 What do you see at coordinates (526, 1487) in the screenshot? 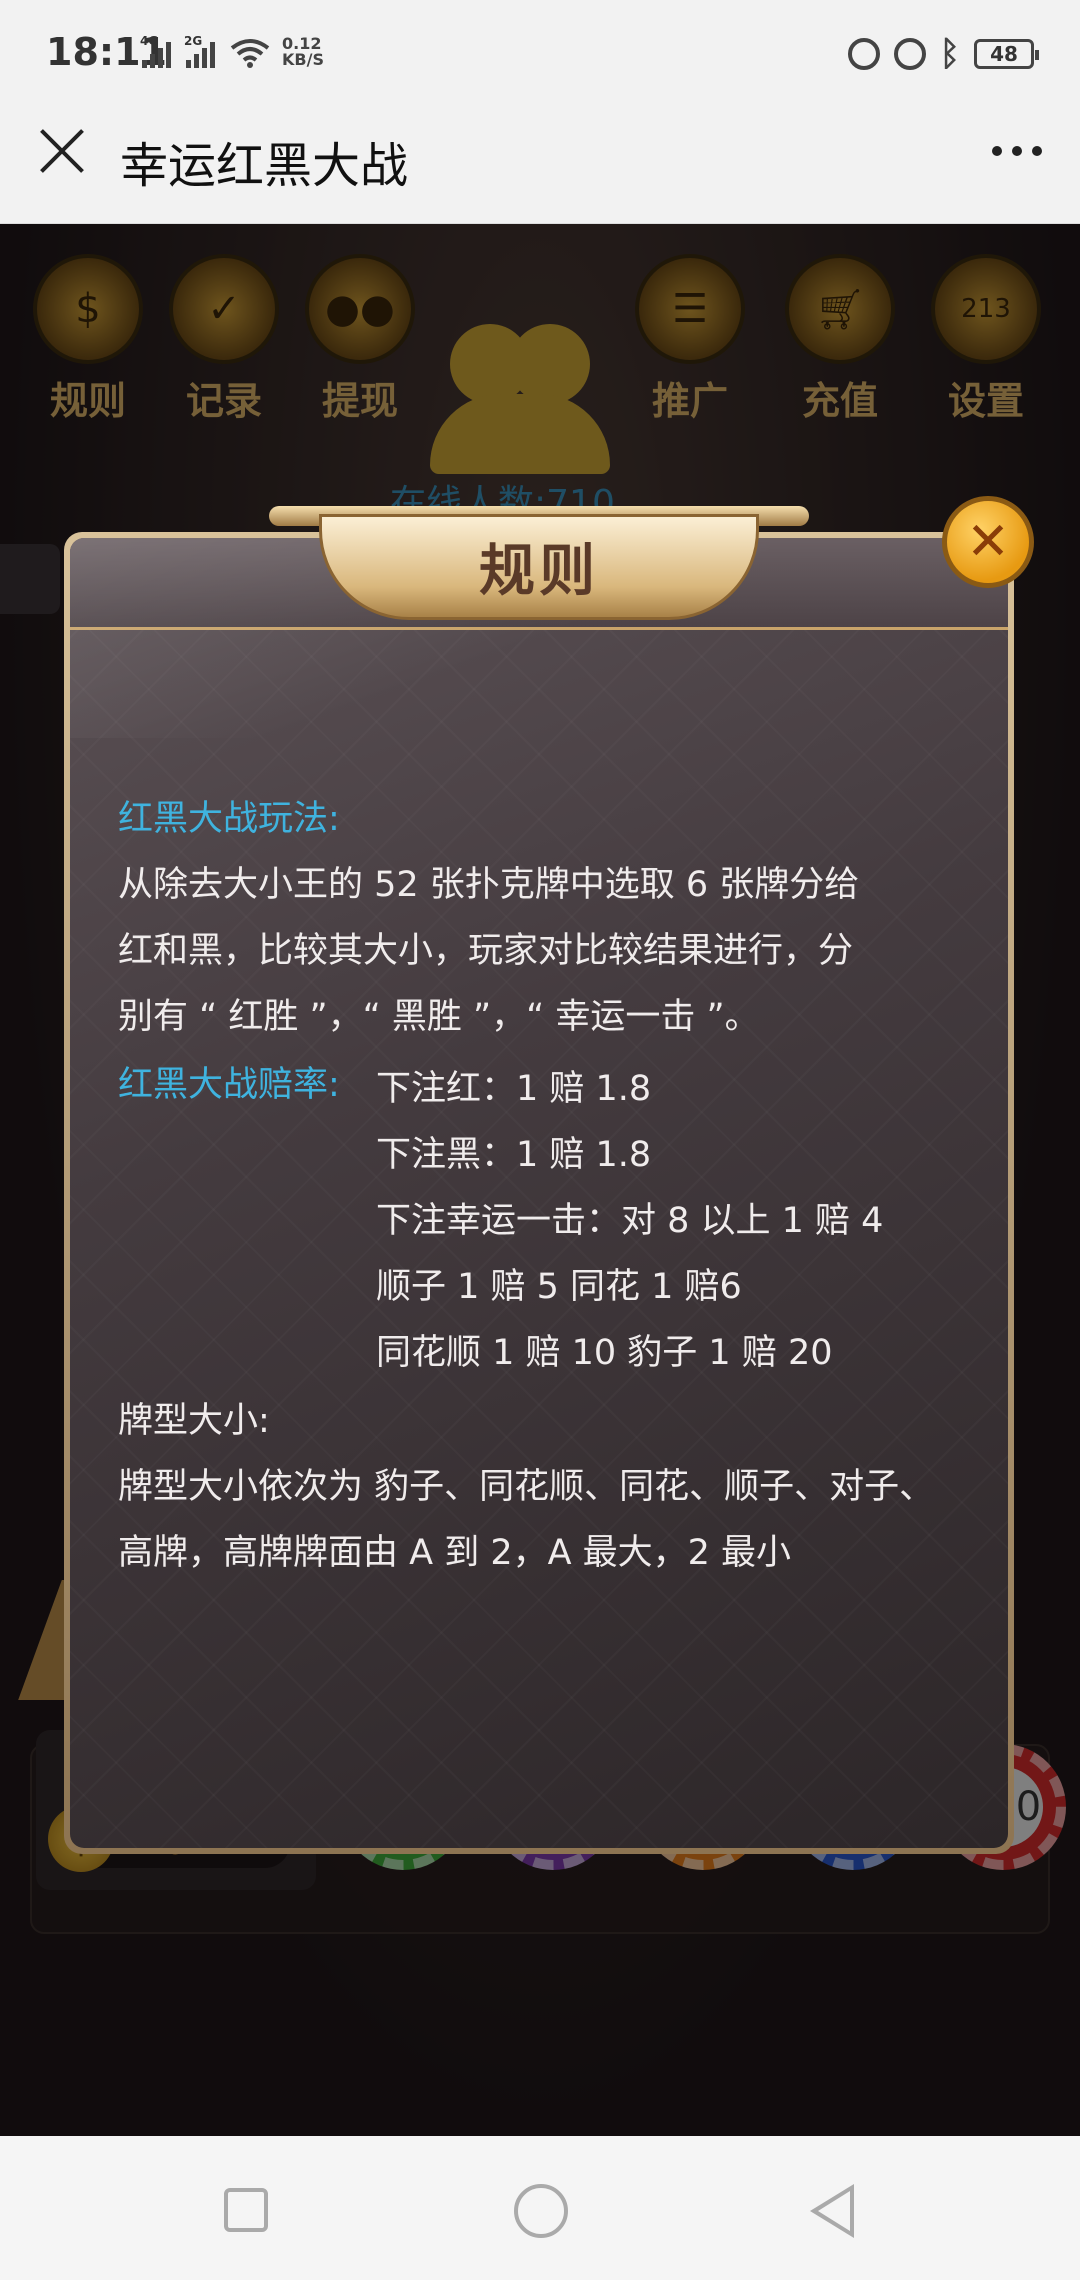
I see `hand-ranking-line: 牌型大小依次为 豹子、同花顺、同花、顺子、对子、` at bounding box center [526, 1487].